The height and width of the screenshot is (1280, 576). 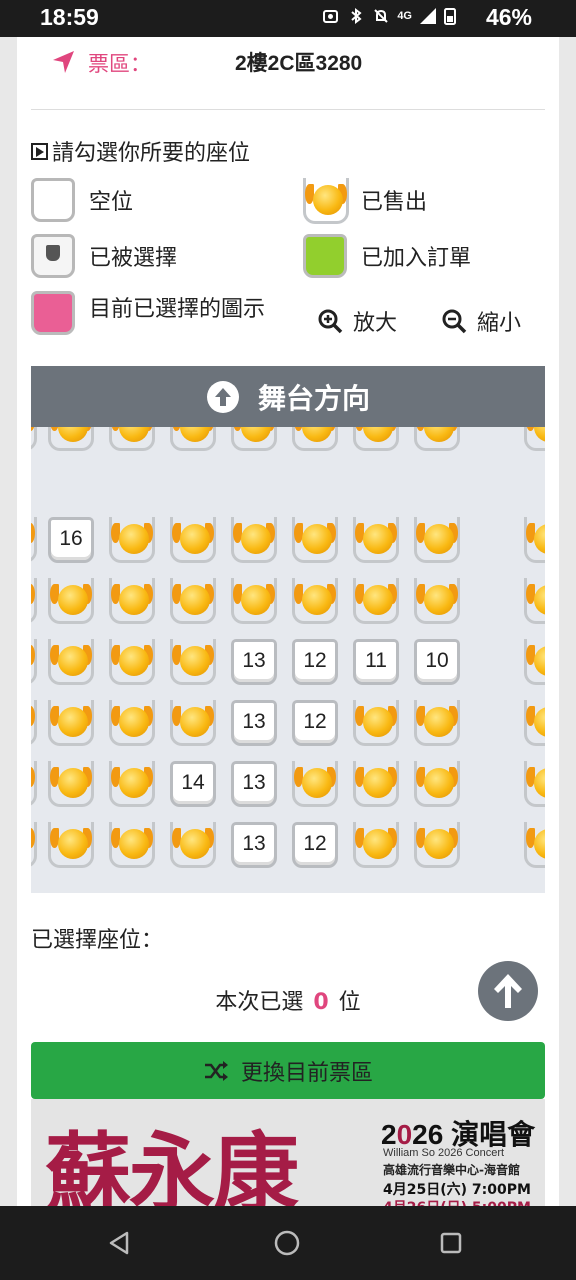 What do you see at coordinates (69, 17) in the screenshot?
I see `status-time: 18:59` at bounding box center [69, 17].